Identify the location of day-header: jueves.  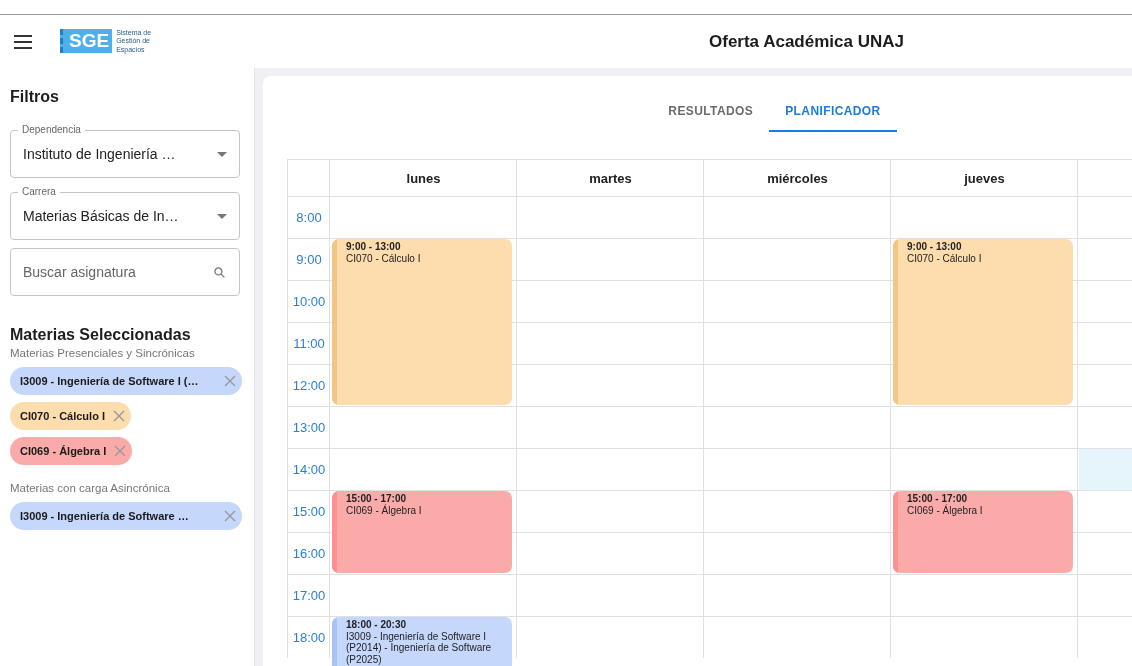
(984, 178).